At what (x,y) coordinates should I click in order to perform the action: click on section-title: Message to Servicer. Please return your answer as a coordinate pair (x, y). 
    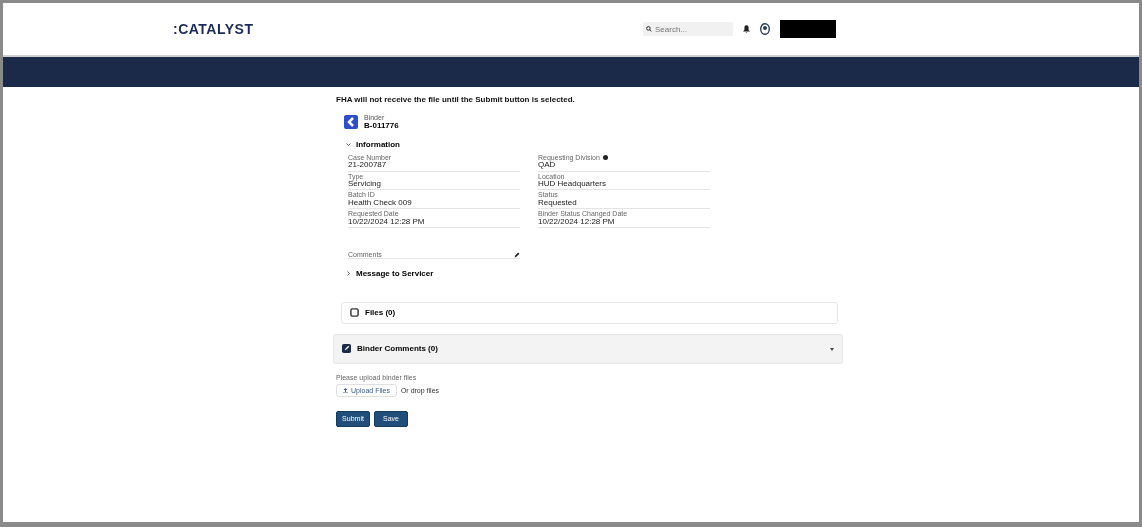
    Looking at the image, I should click on (395, 273).